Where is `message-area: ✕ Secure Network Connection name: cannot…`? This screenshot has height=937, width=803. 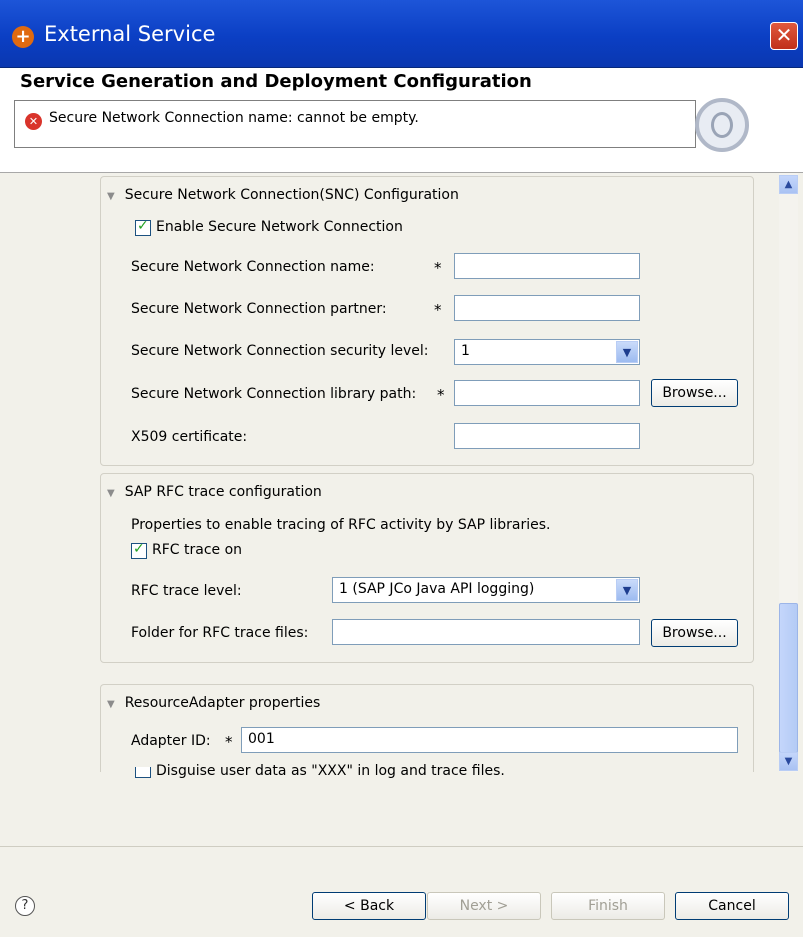
message-area: ✕ Secure Network Connection name: cannot… is located at coordinates (355, 124).